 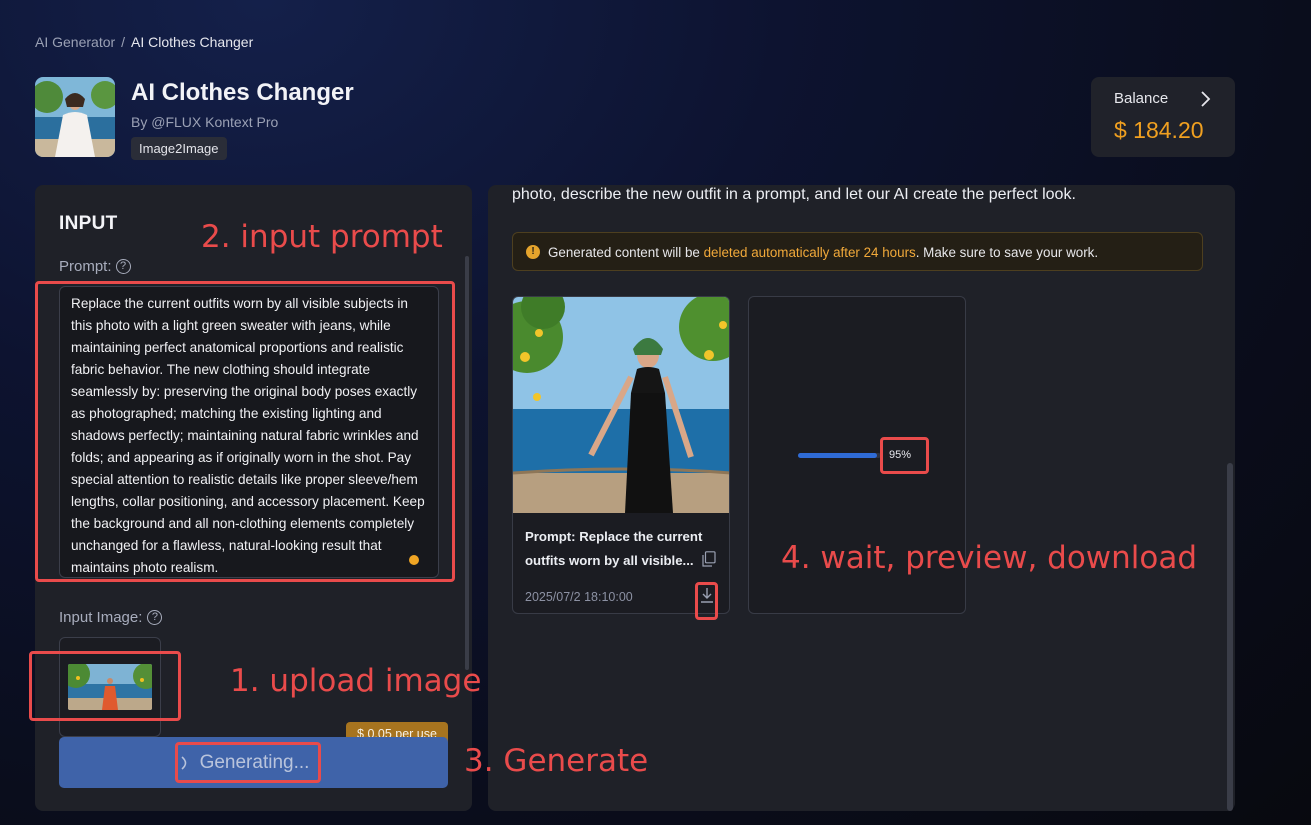 What do you see at coordinates (75, 117) in the screenshot?
I see `app-thumbnail` at bounding box center [75, 117].